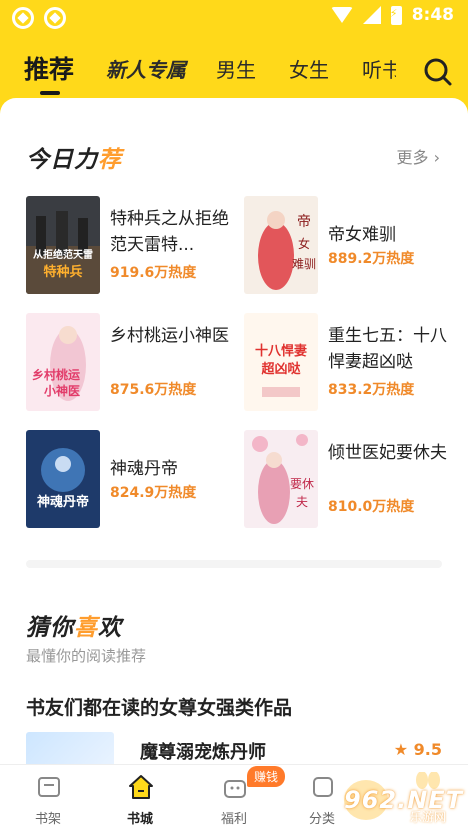 Image resolution: width=468 pixels, height=832 pixels. Describe the element at coordinates (131, 362) in the screenshot. I see `book-card: 乡村桃运 小神医 乡村桃运小神医 875.6万热度` at that location.